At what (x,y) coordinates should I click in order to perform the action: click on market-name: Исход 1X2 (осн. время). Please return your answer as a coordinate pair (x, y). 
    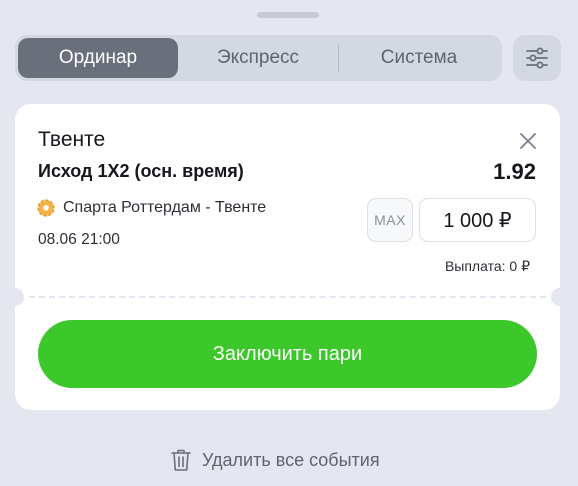
    Looking at the image, I should click on (141, 171).